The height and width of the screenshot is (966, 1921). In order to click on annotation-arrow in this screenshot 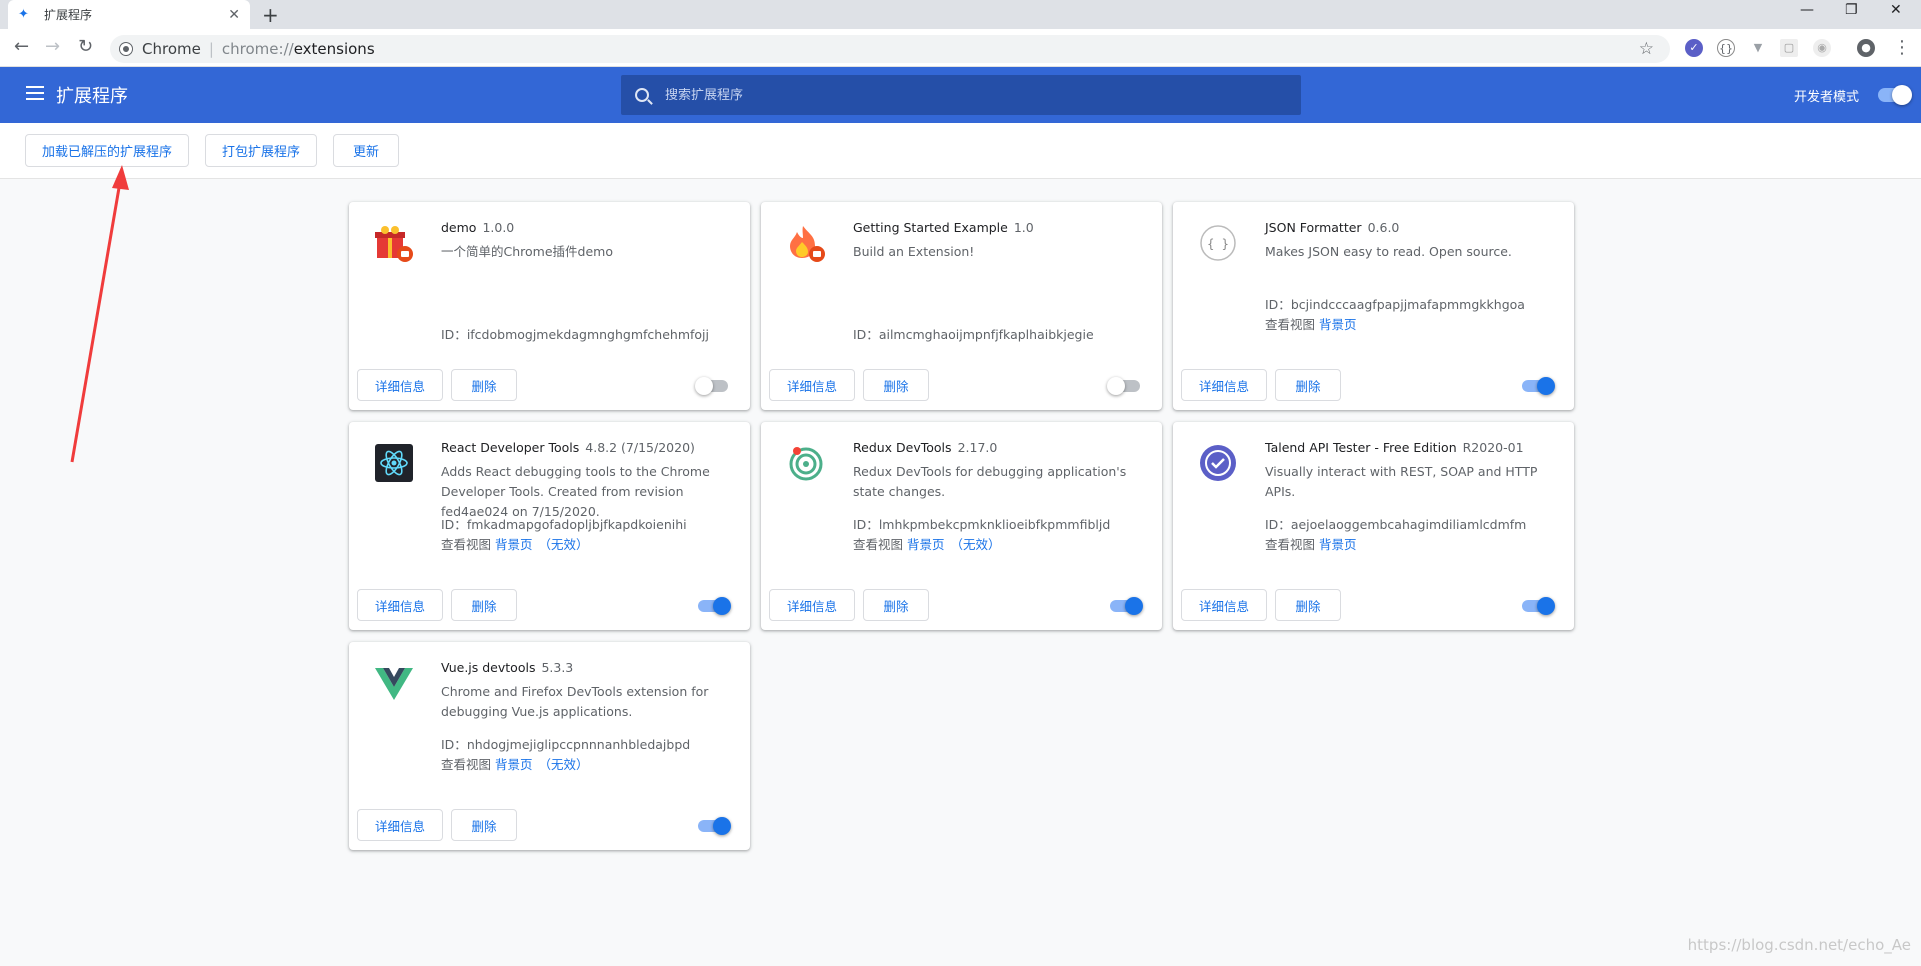, I will do `click(99, 314)`.